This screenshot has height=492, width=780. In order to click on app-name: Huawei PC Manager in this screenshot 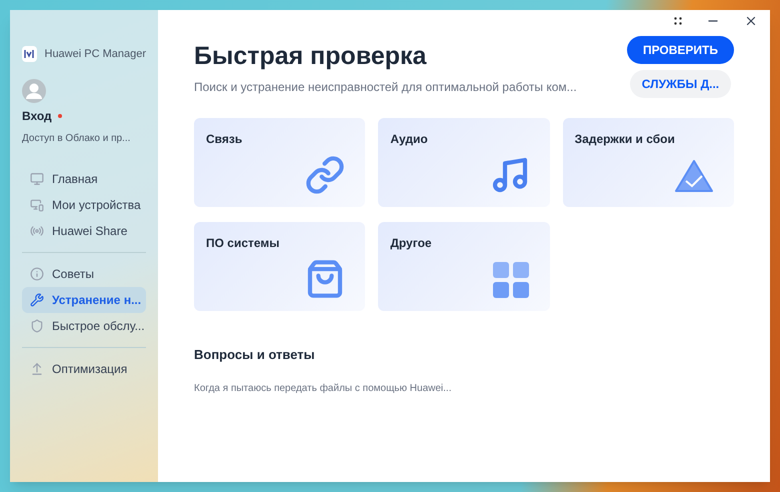, I will do `click(95, 54)`.